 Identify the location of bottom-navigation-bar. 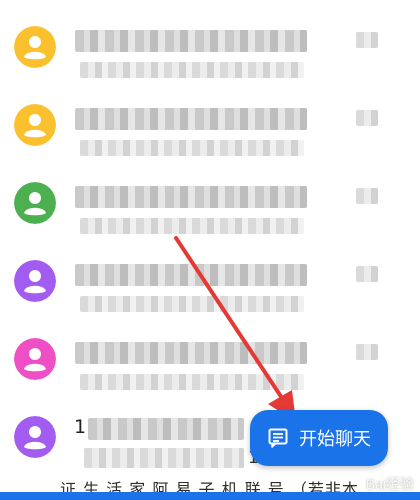
(210, 496).